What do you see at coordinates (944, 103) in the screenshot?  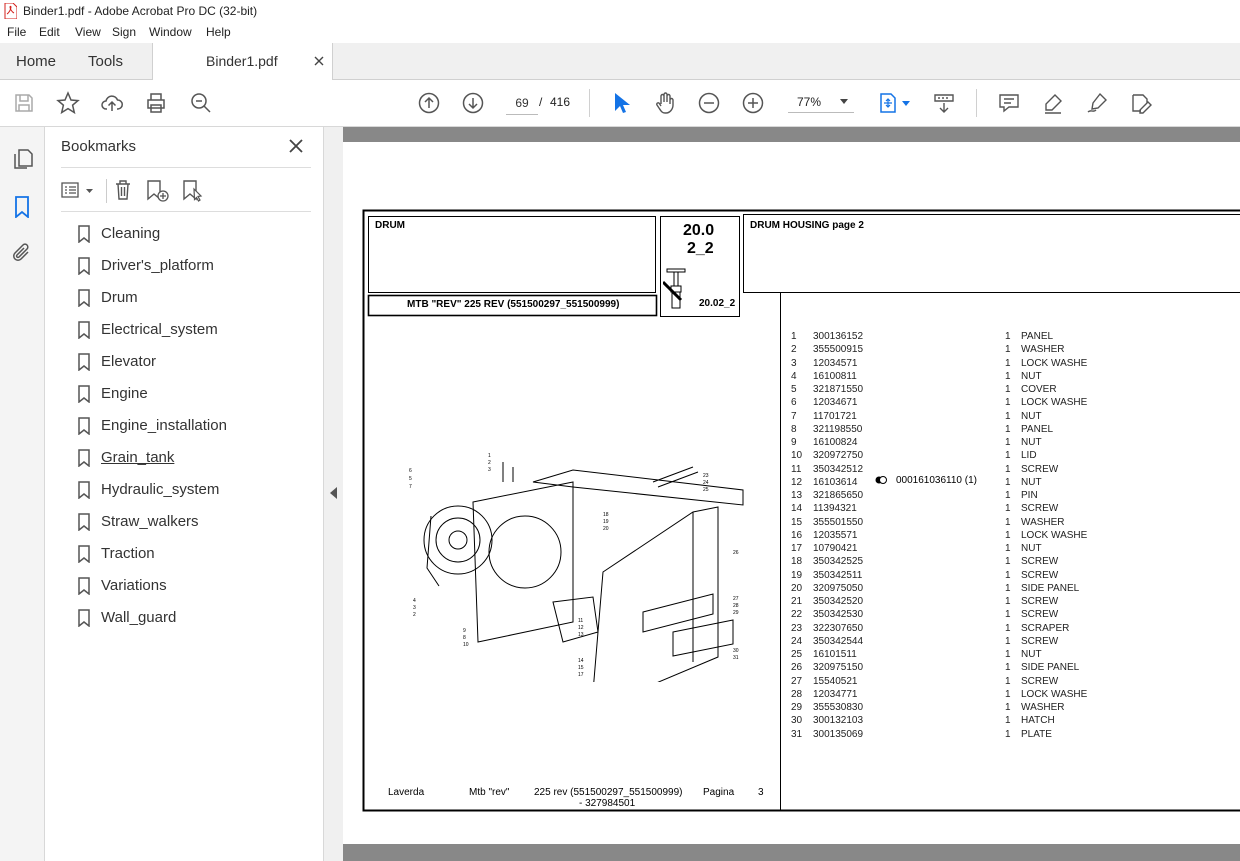 I see `scroll-mode-icon` at bounding box center [944, 103].